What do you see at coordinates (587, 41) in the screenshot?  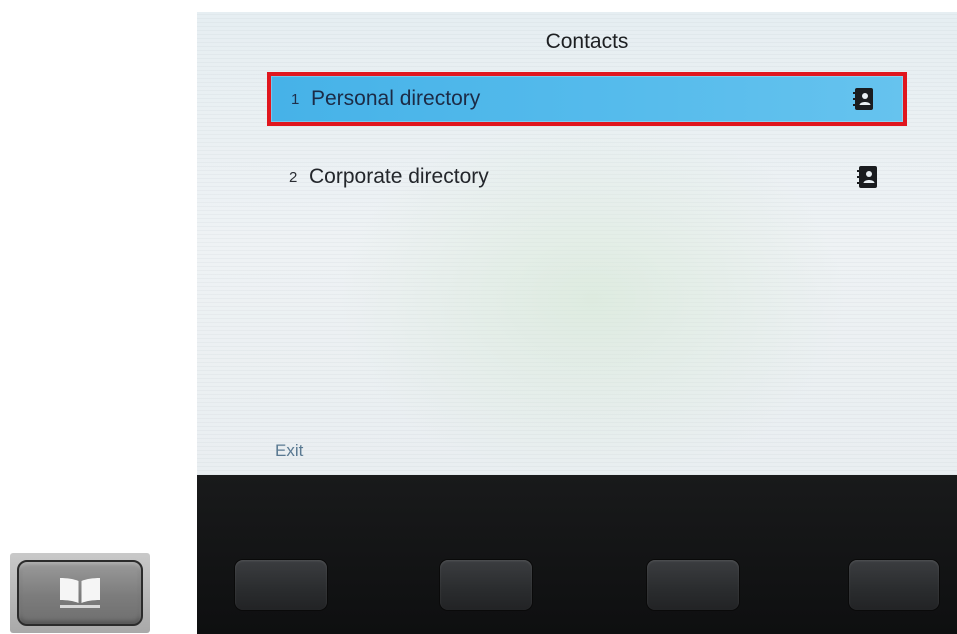 I see `screen-title: Contacts` at bounding box center [587, 41].